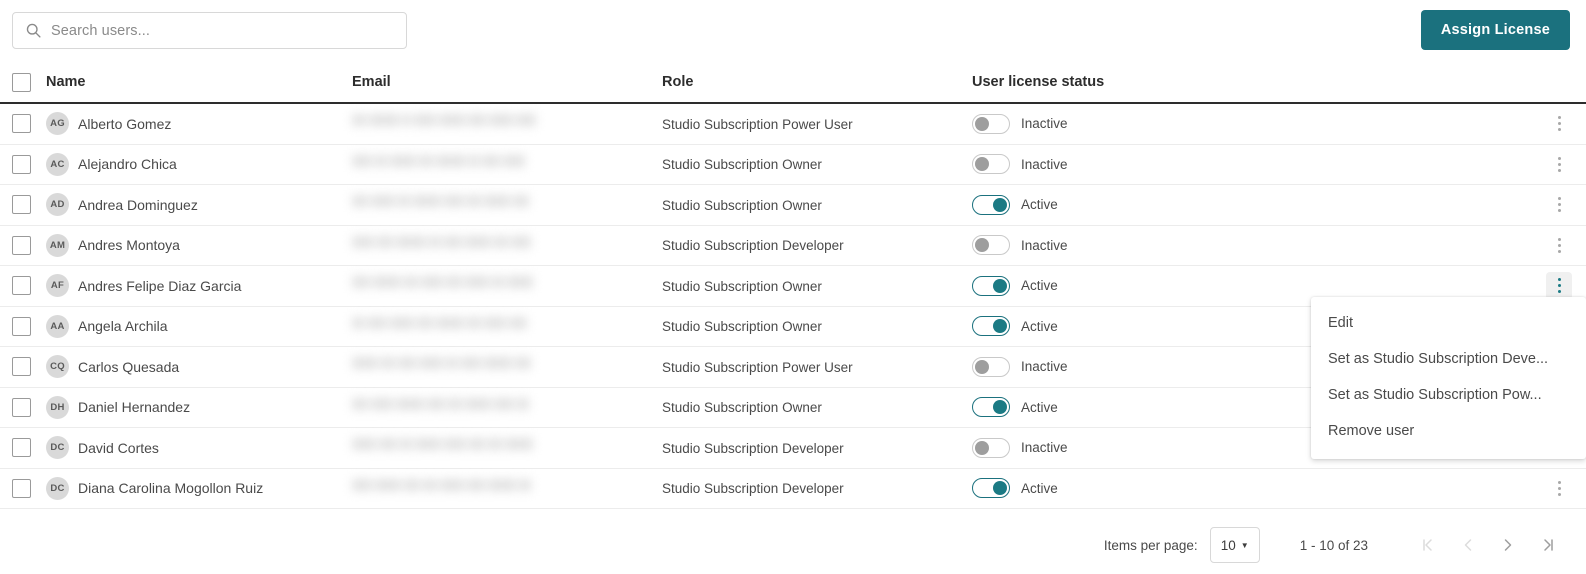 This screenshot has width=1586, height=574. Describe the element at coordinates (1548, 545) in the screenshot. I see `last-page-icon` at that location.